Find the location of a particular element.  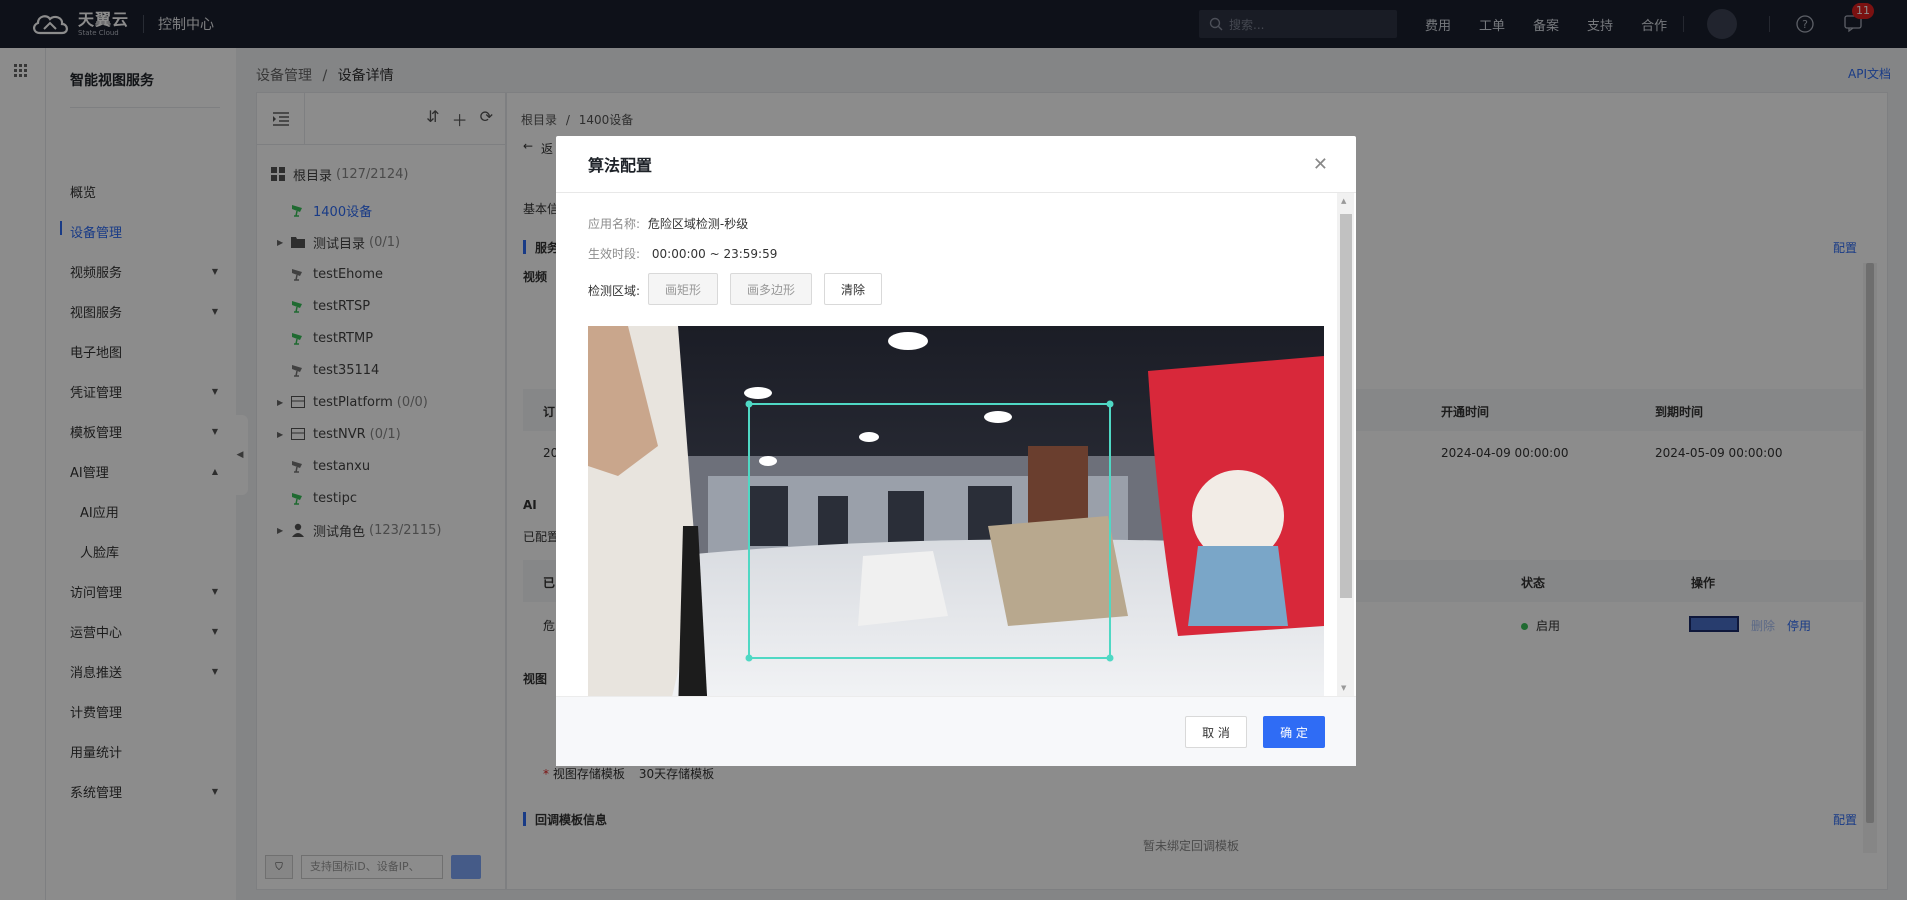

time-label: 生效时段: is located at coordinates (614, 254).